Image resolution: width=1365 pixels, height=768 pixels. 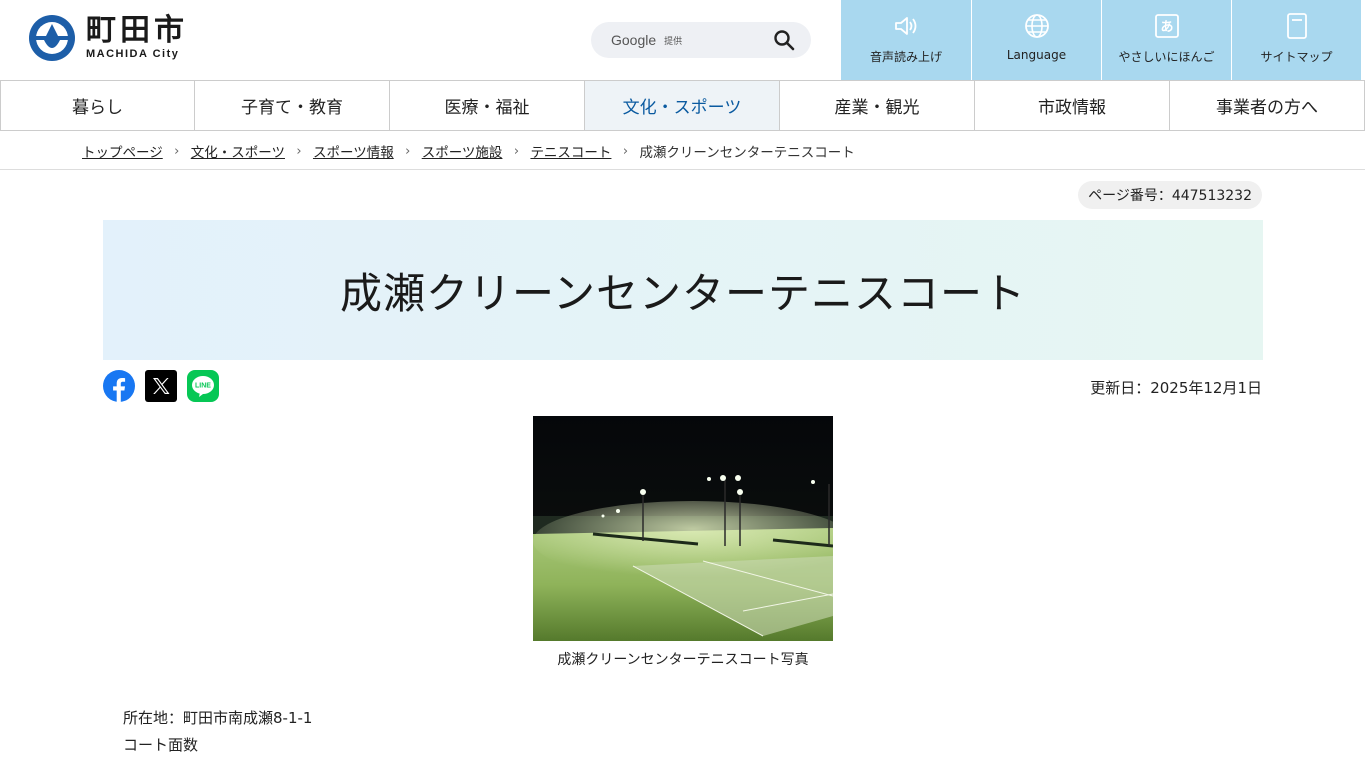 I want to click on search-provided-label: 提供, so click(x=673, y=41).